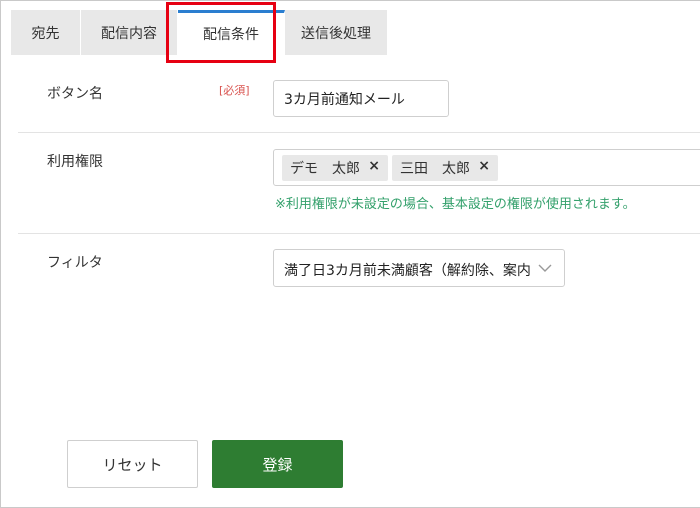 The width and height of the screenshot is (700, 508). What do you see at coordinates (344, 99) in the screenshot?
I see `button-name-value: 3カ月前通知メール` at bounding box center [344, 99].